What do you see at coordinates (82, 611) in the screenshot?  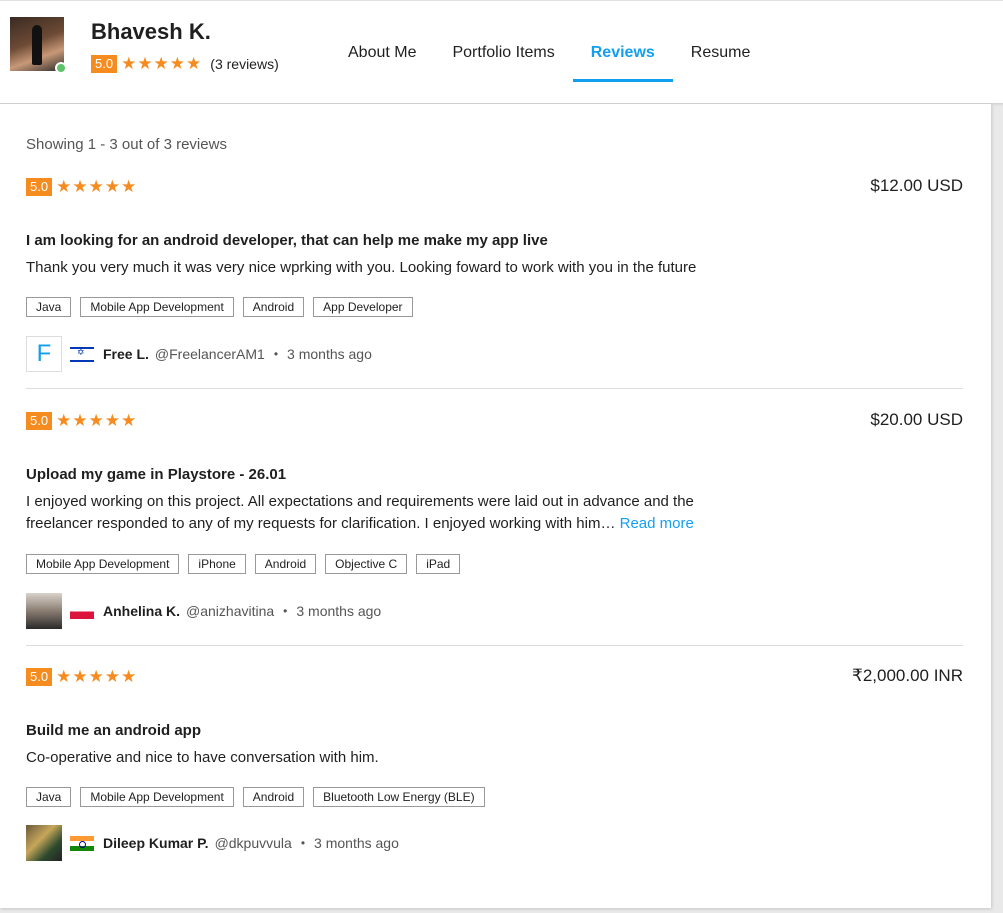 I see `poland-flag-icon` at bounding box center [82, 611].